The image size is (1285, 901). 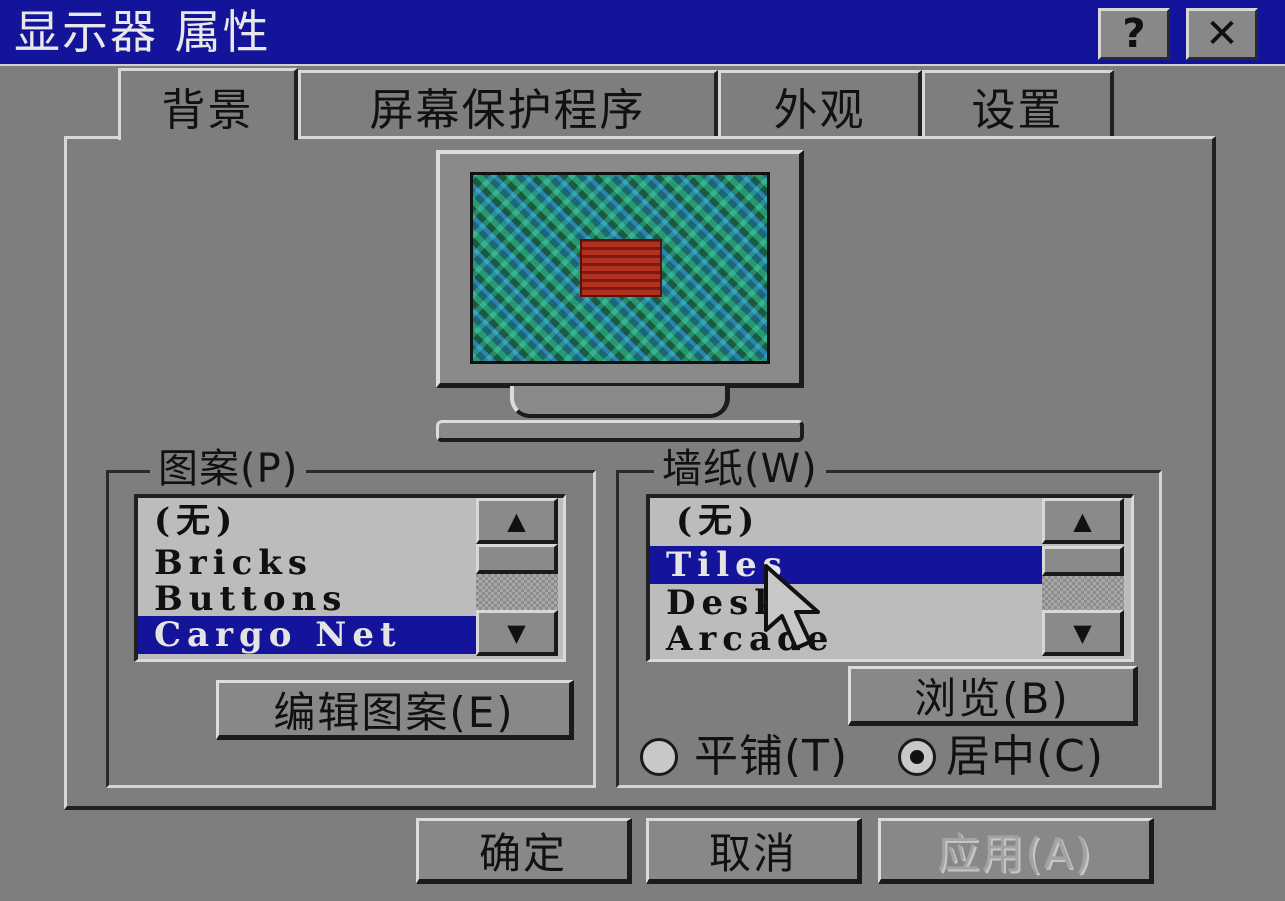 What do you see at coordinates (792, 607) in the screenshot?
I see `mouse-cursor-icon` at bounding box center [792, 607].